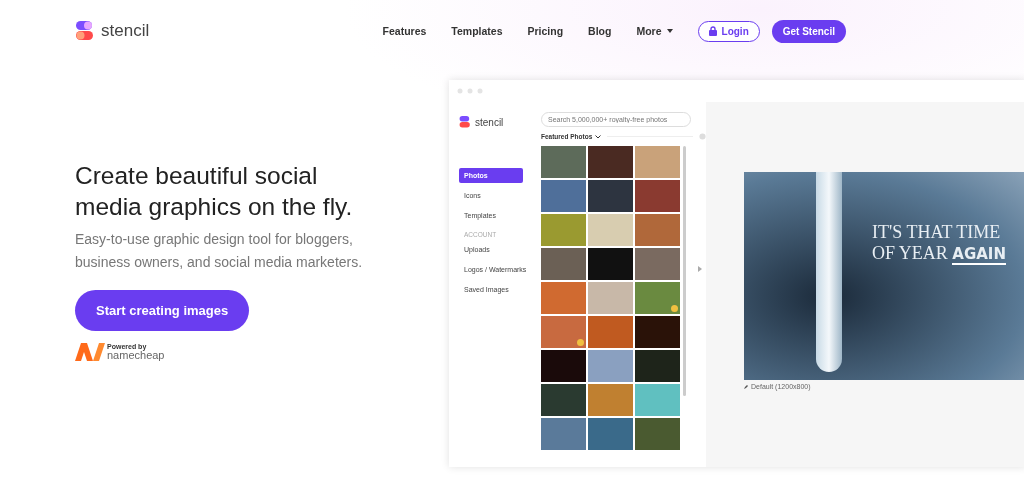 This screenshot has height=502, width=1024. Describe the element at coordinates (728, 31) in the screenshot. I see `login-button: Login` at that location.